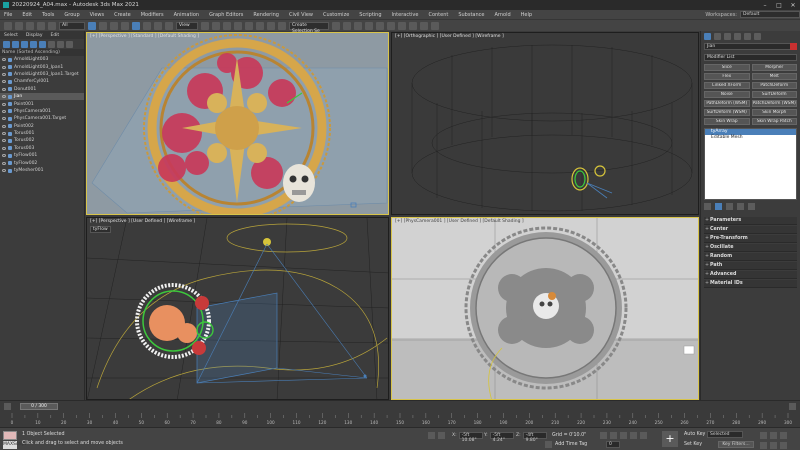 Image resolution: width=800 pixels, height=450 pixels. Describe the element at coordinates (347, 25) in the screenshot. I see `align-icon` at that location.